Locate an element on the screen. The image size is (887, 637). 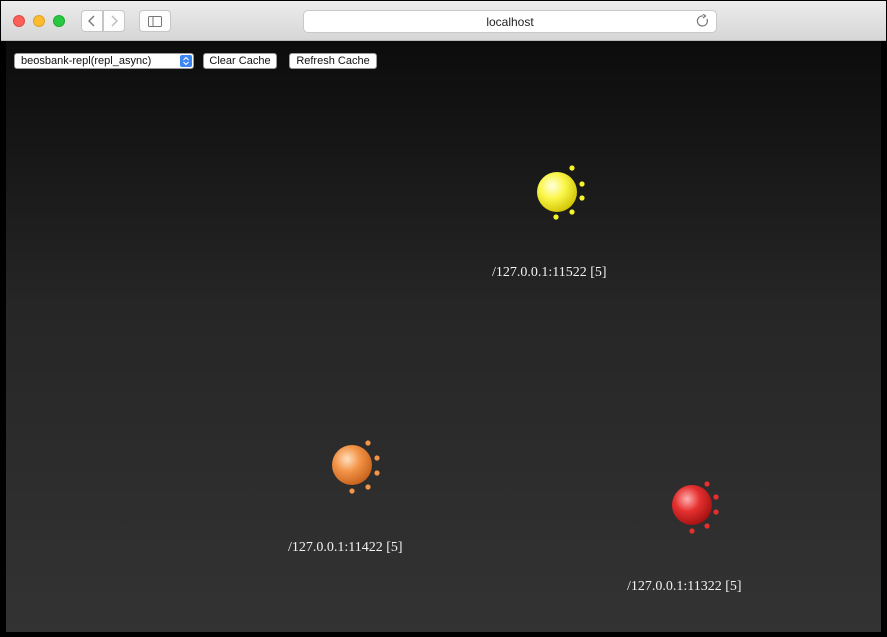
sidebar-icon is located at coordinates (155, 21).